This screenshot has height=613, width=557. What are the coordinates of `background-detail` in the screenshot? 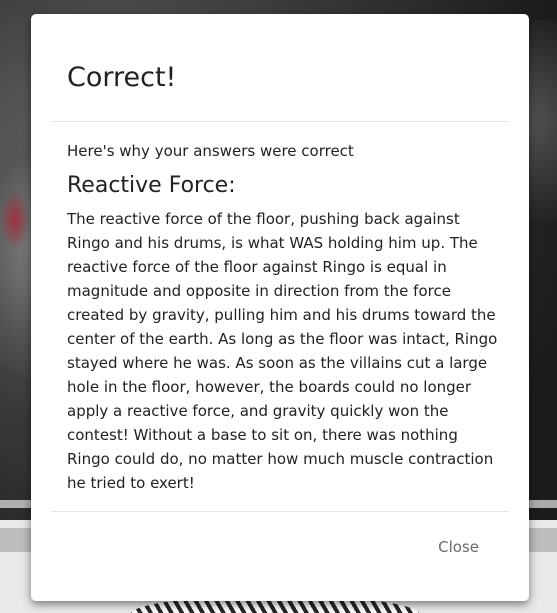 It's located at (15, 220).